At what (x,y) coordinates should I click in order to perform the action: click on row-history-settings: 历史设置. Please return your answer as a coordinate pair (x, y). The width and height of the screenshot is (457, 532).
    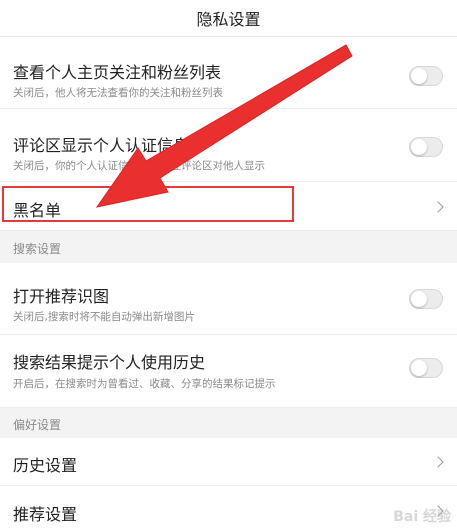
    Looking at the image, I should click on (228, 462).